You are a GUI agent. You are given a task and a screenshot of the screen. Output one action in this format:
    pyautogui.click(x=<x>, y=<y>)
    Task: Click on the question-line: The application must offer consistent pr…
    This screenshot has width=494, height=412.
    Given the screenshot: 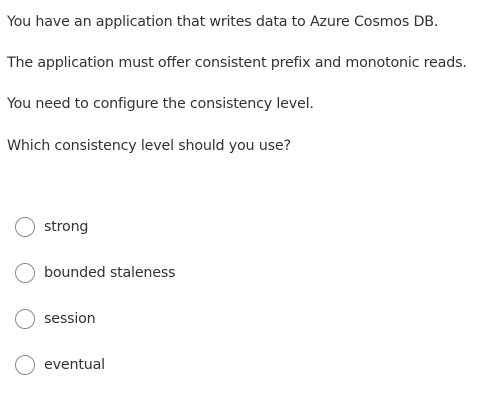 What is the action you would take?
    pyautogui.click(x=237, y=63)
    